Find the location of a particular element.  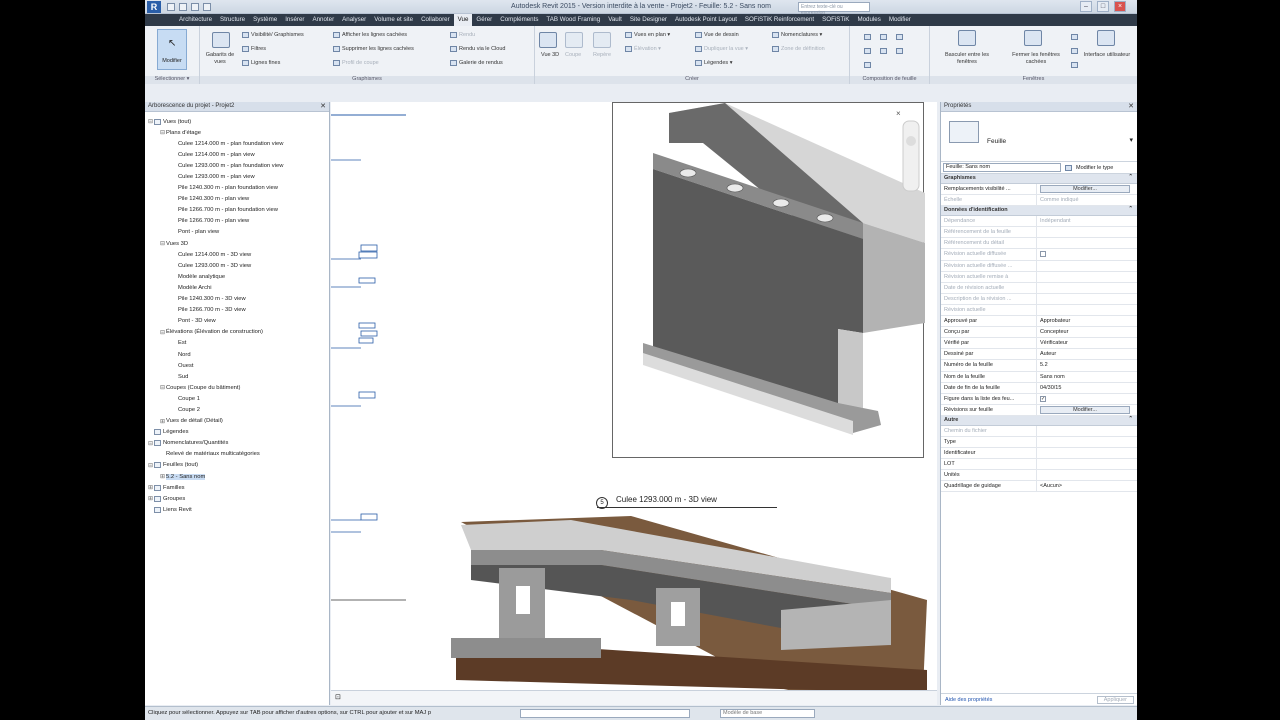

tab-annoter: Annoter is located at coordinates (323, 20).